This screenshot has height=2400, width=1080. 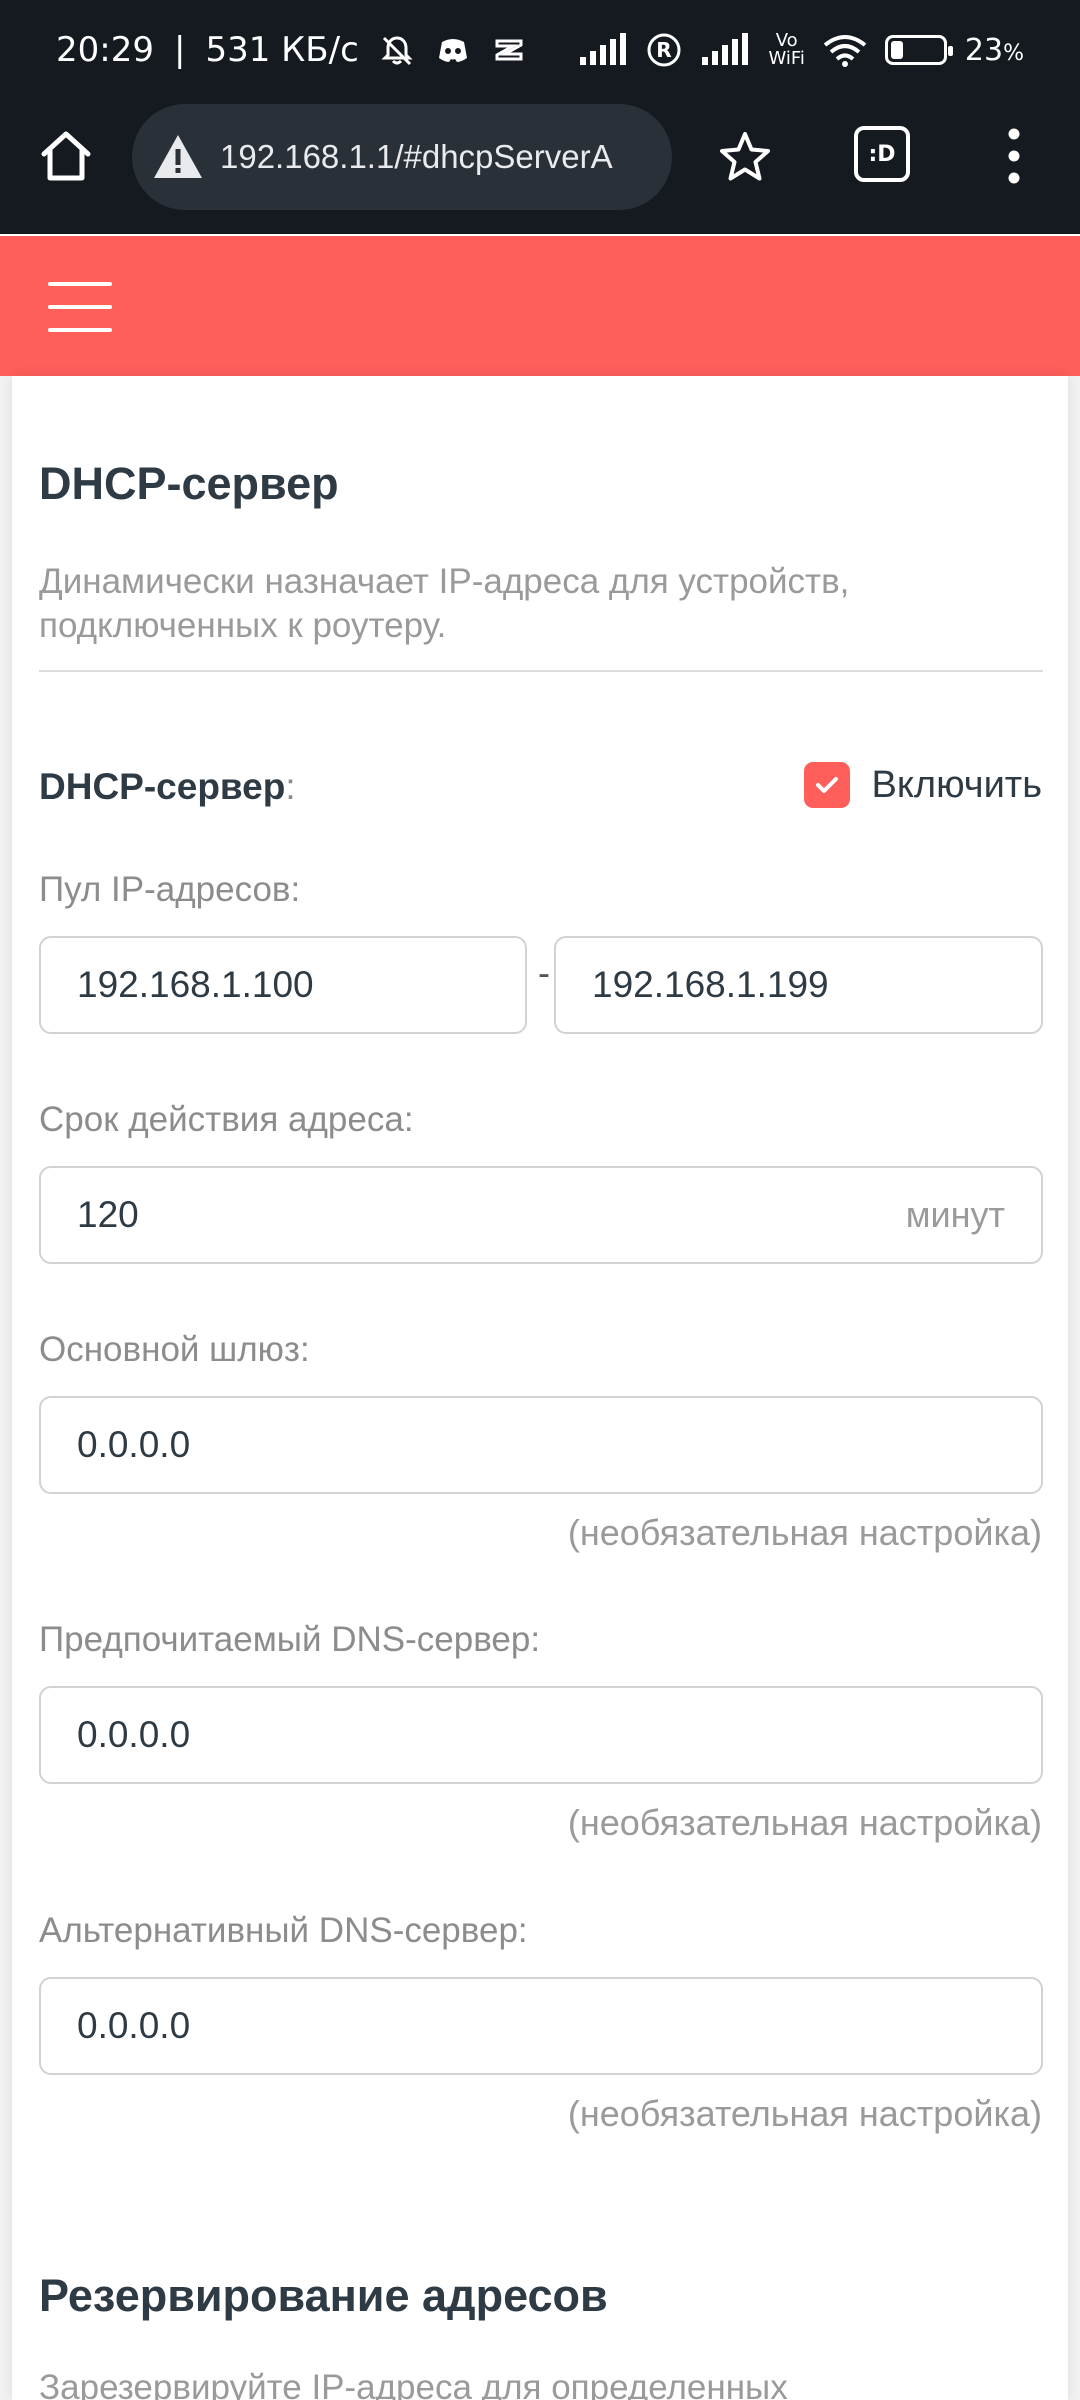 I want to click on gateway-input: 0.0.0.0, so click(x=541, y=1445).